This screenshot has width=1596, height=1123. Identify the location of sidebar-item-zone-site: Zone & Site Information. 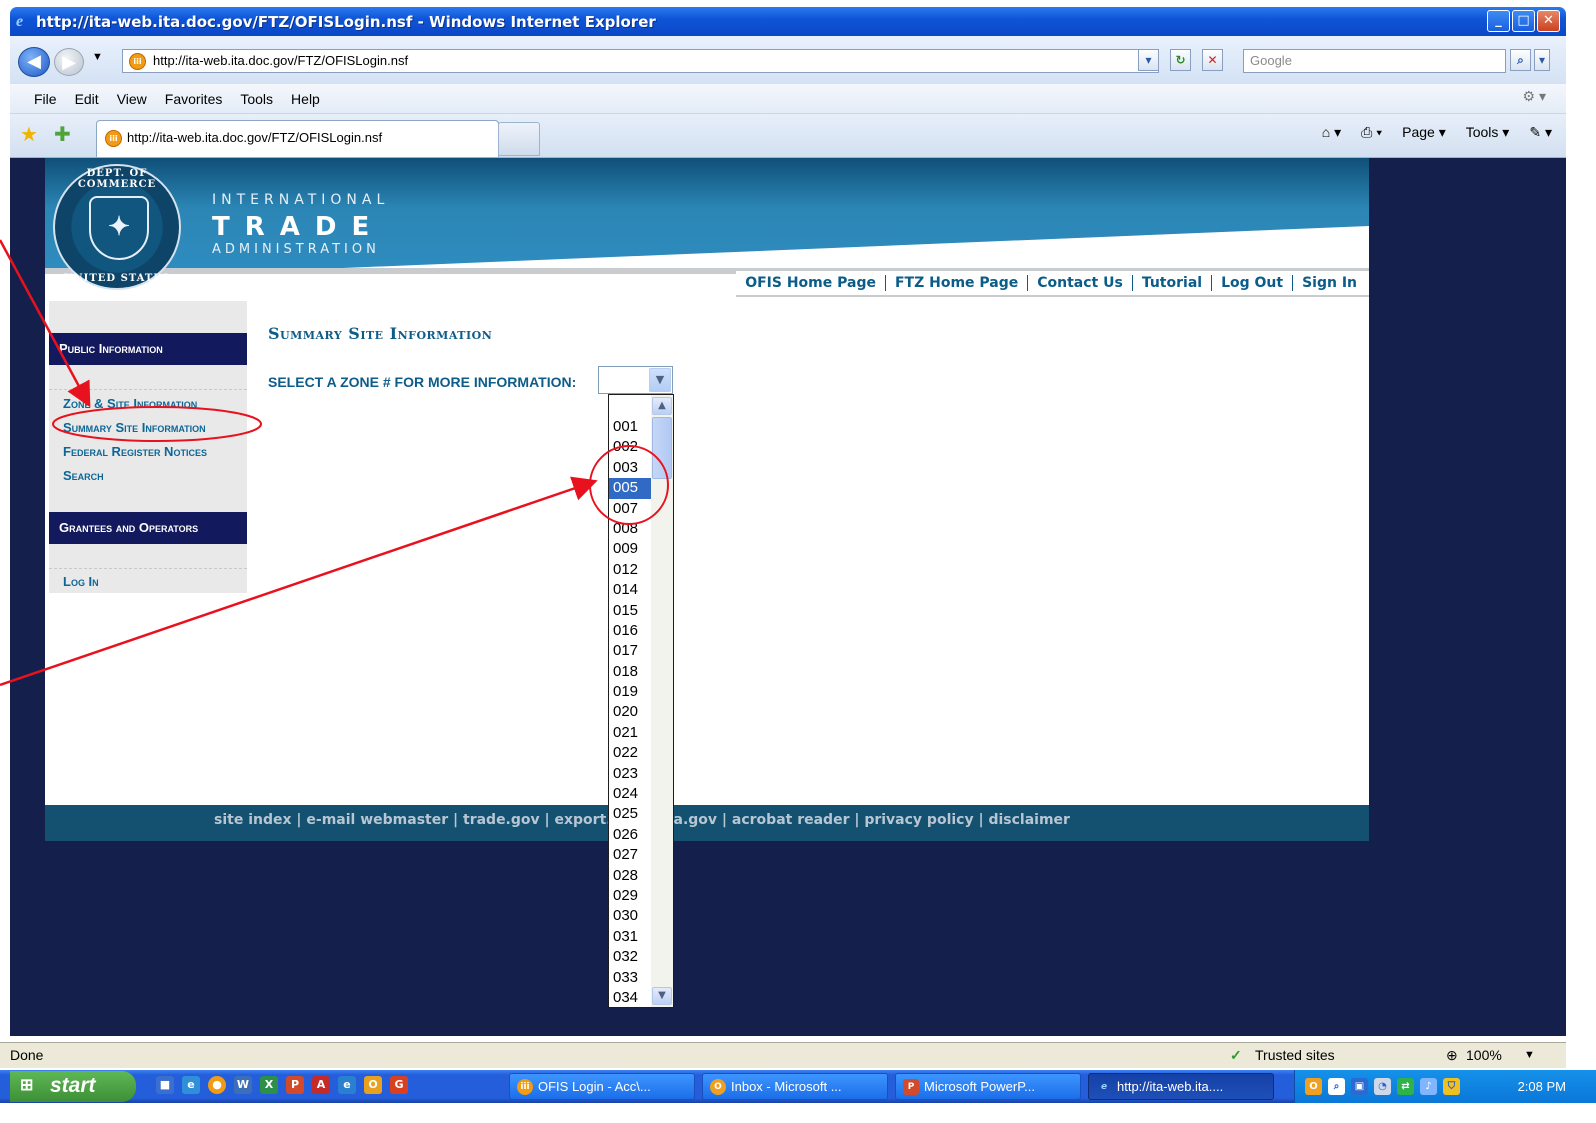
(130, 403).